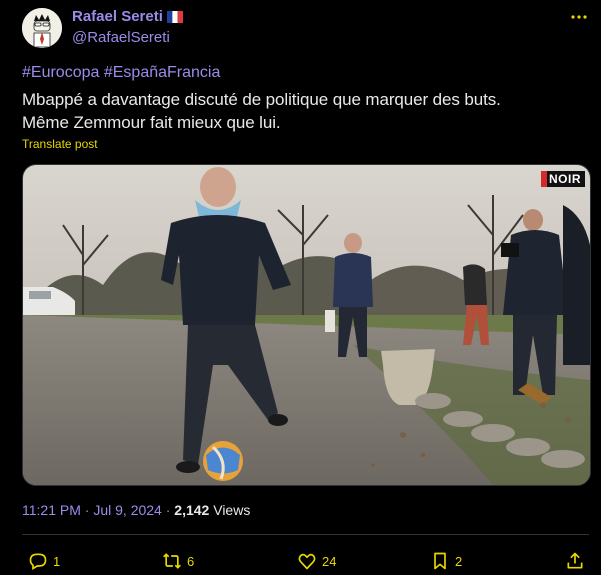 This screenshot has width=601, height=575. What do you see at coordinates (440, 561) in the screenshot?
I see `bookmark-icon` at bounding box center [440, 561].